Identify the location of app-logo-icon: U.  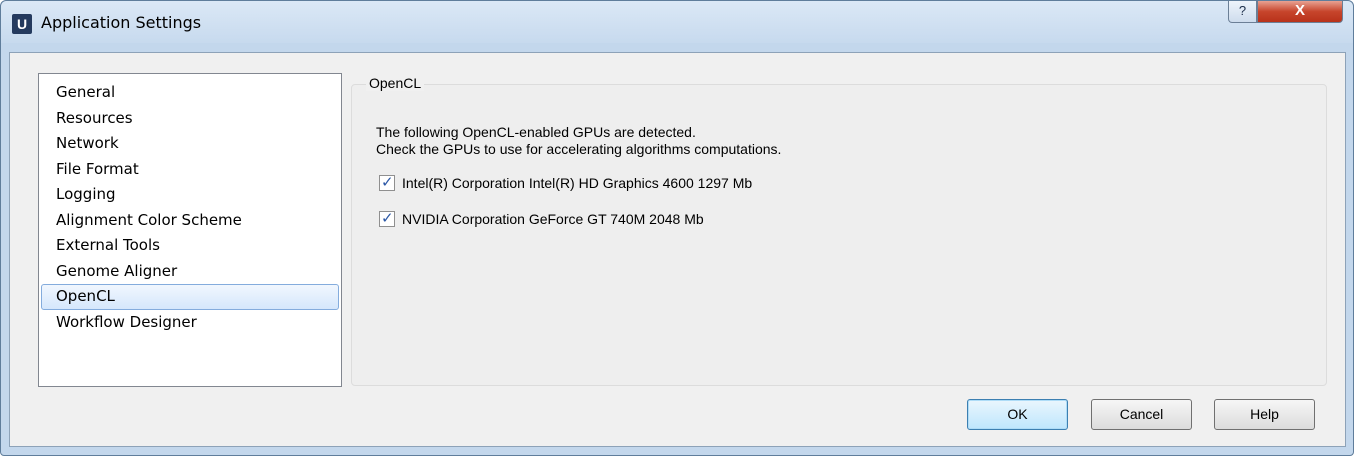
(22, 24).